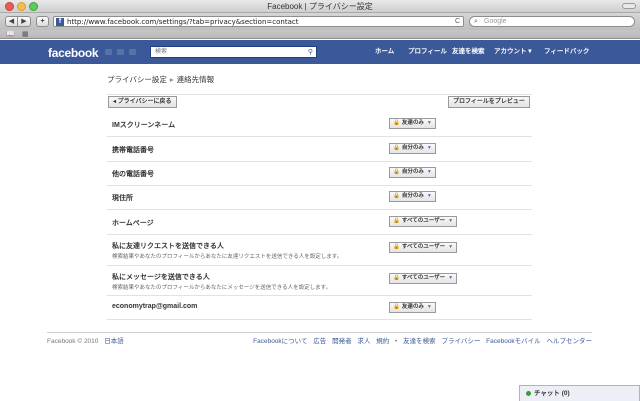 Image resolution: width=640 pixels, height=401 pixels. I want to click on footer-link-mobile: Facebookモバイル, so click(513, 341).